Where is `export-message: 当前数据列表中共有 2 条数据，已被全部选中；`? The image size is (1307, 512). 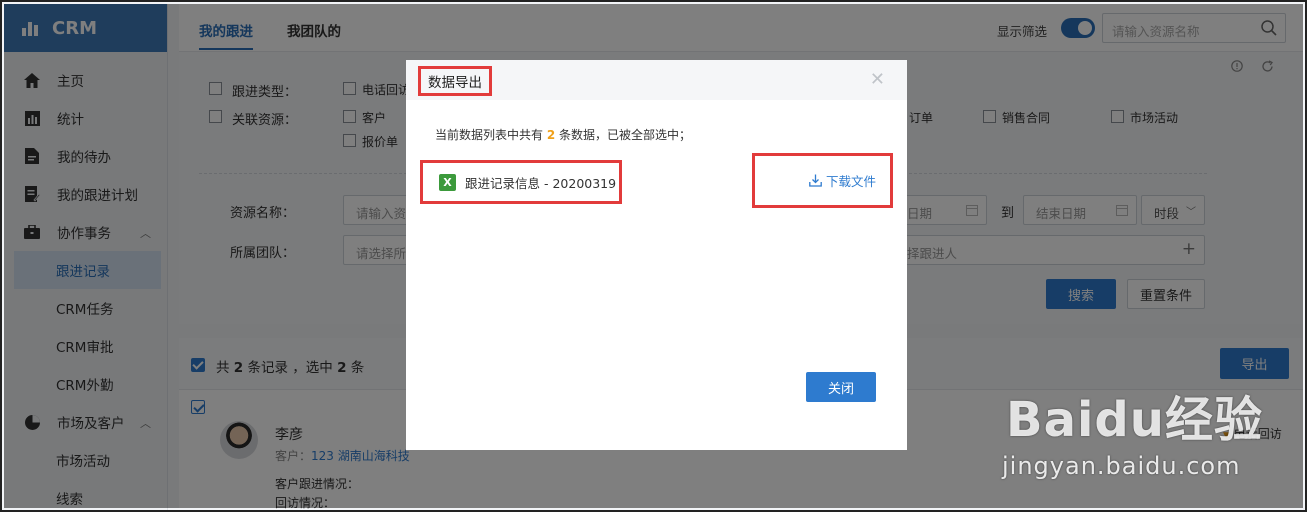
export-message: 当前数据列表中共有 2 条数据，已被全部选中； is located at coordinates (563, 134).